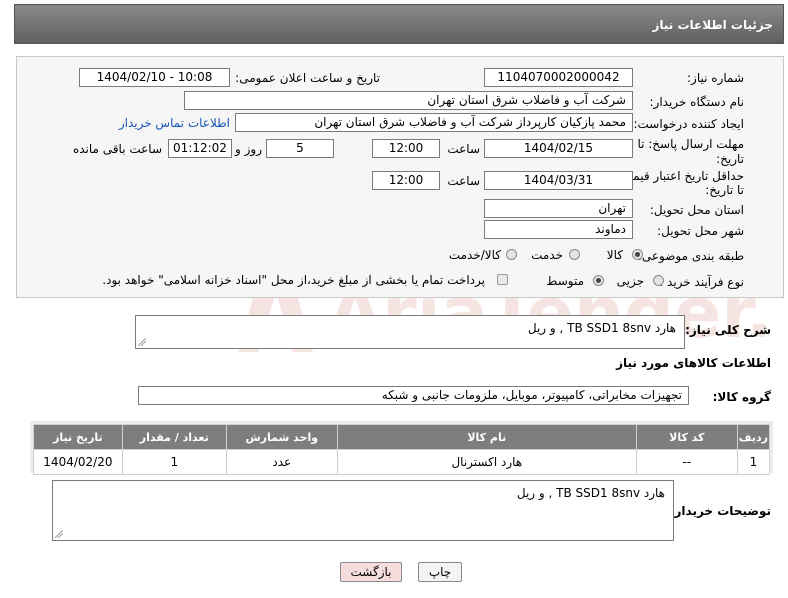  I want to click on buyer-contact-link: اطلاعات تماس خریدار, so click(174, 123).